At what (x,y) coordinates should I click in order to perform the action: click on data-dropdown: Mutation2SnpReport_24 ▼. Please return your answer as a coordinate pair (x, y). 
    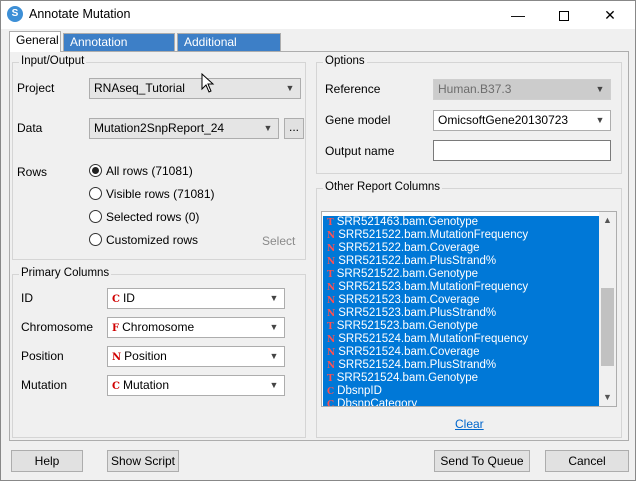
    Looking at the image, I should click on (184, 128).